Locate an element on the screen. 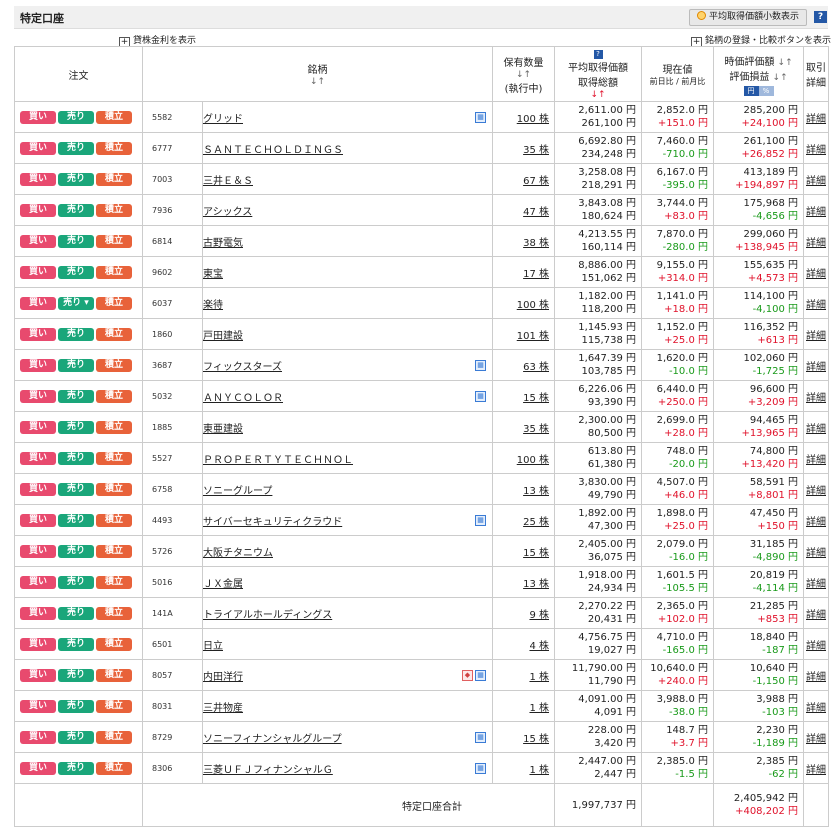  stock-name-link: 東宝 is located at coordinates (213, 274).